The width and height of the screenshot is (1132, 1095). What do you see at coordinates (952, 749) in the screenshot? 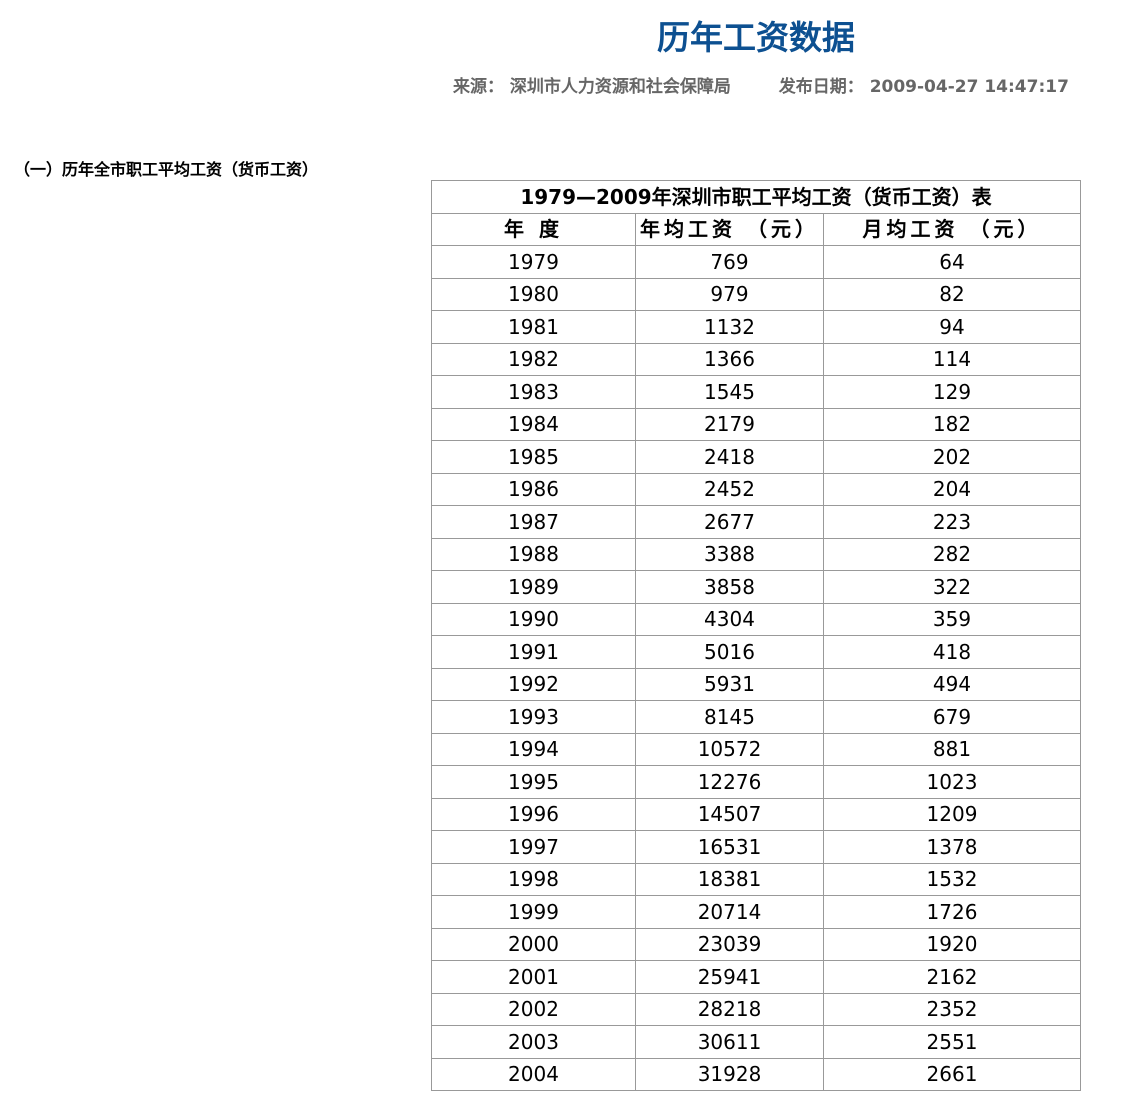
I see `cell-monthly-wage: 881` at bounding box center [952, 749].